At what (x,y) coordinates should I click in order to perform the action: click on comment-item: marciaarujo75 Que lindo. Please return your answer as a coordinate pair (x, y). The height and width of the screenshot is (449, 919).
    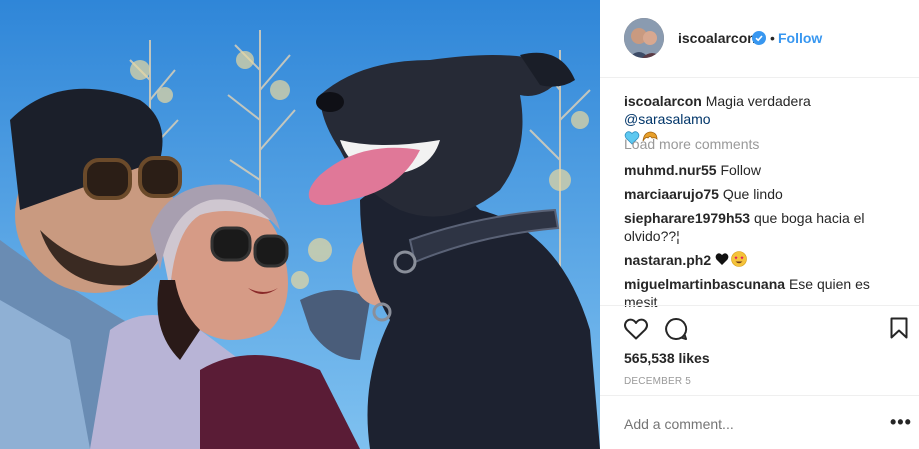
    Looking at the image, I should click on (759, 194).